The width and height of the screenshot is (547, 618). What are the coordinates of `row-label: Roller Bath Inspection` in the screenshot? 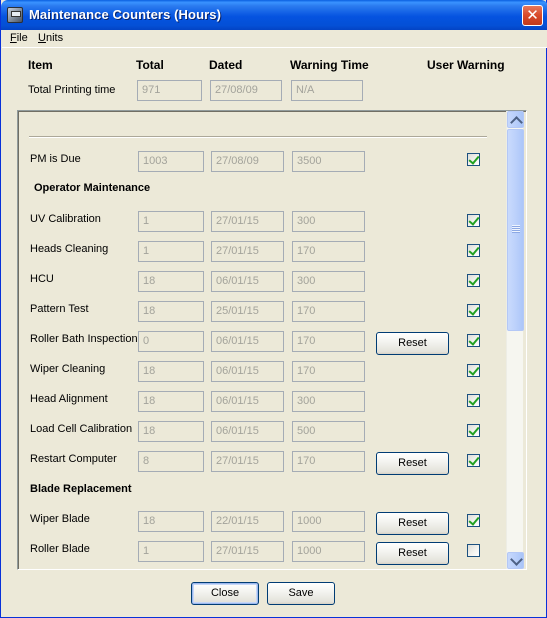 It's located at (84, 339).